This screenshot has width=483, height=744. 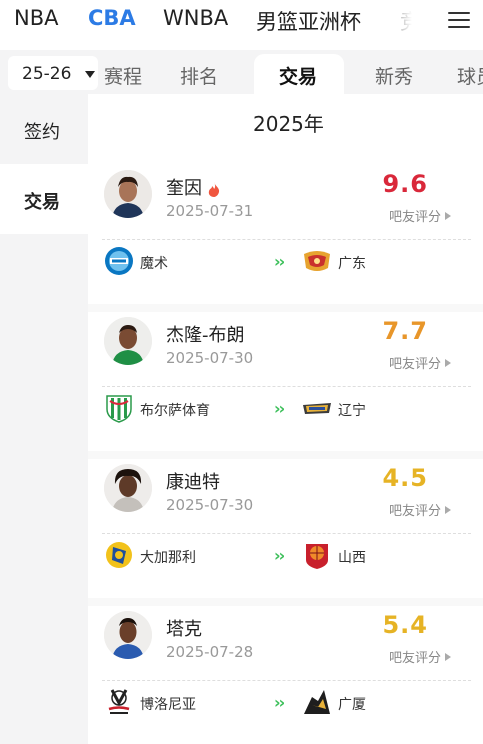 I want to click on player-name: 奎因, so click(x=184, y=188).